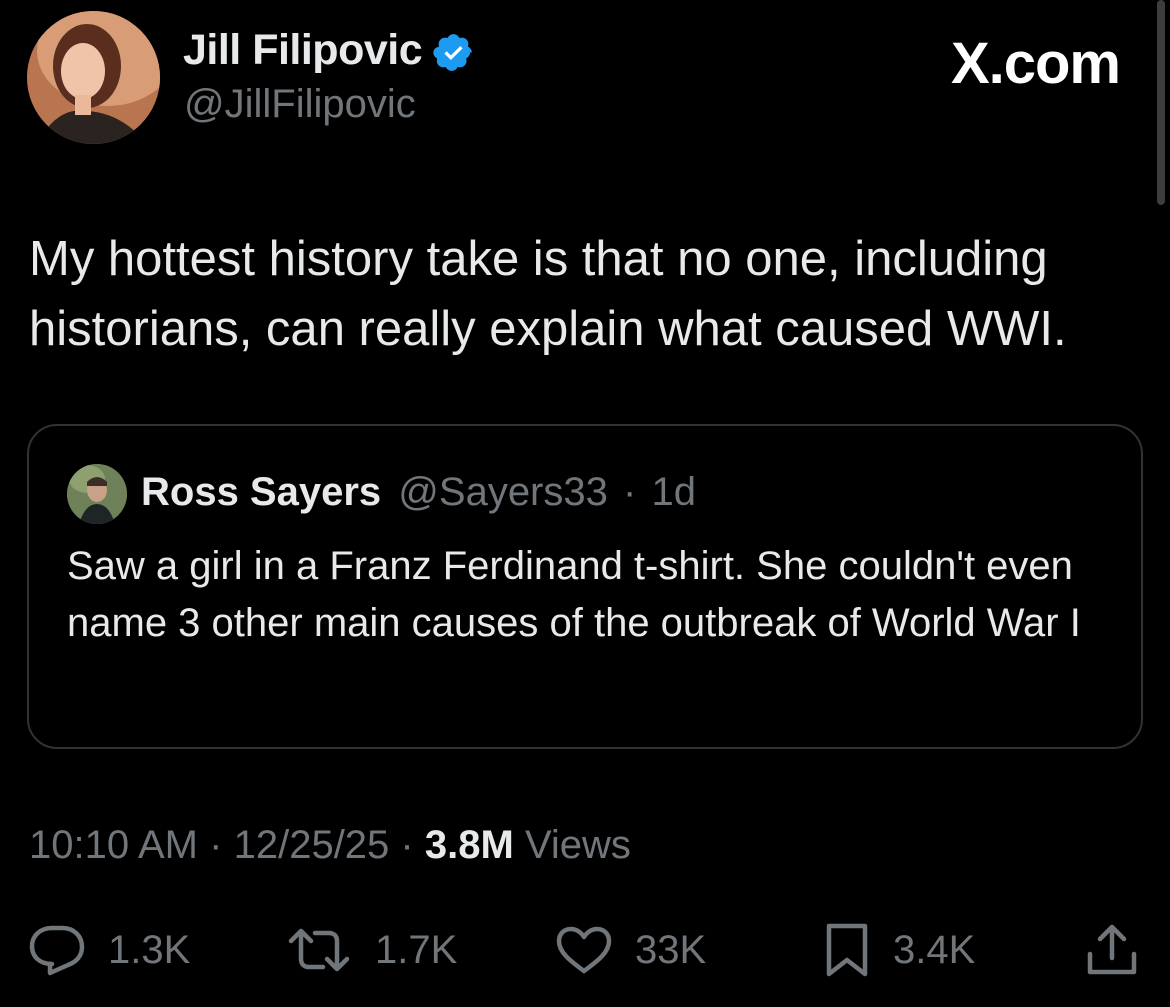 This screenshot has width=1170, height=1007. I want to click on repost-button: 1.7K, so click(371, 950).